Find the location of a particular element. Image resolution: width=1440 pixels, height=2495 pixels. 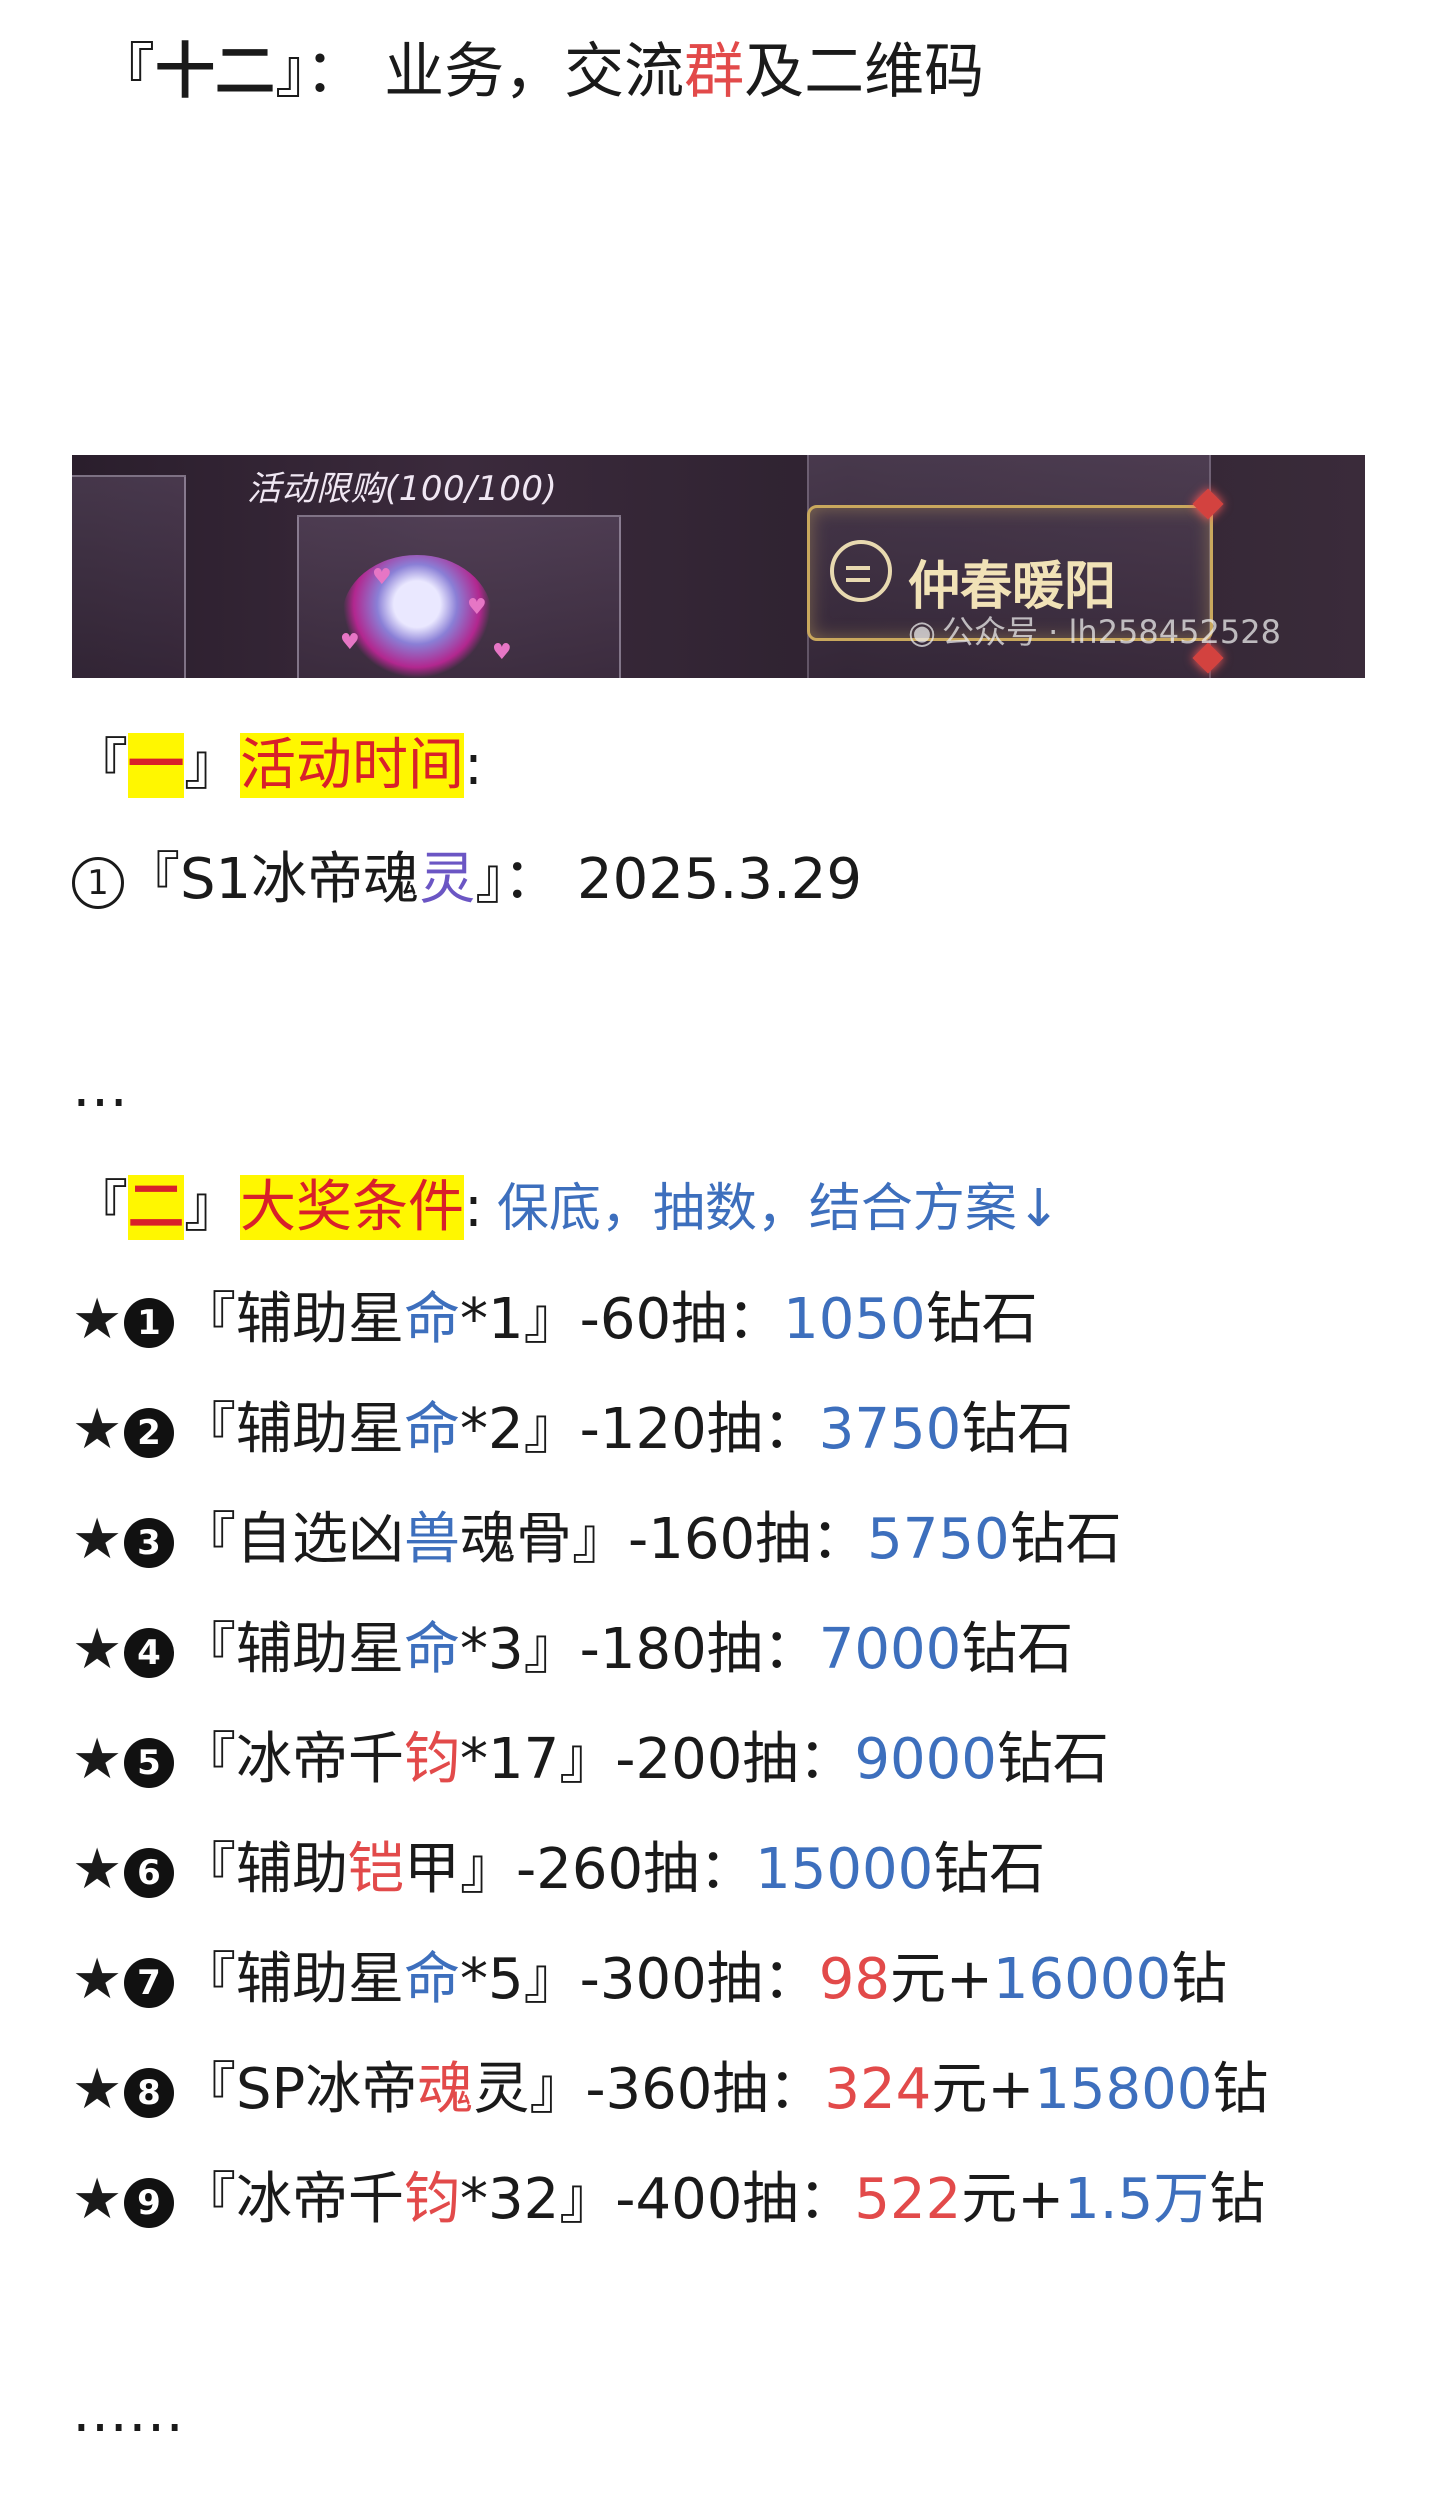

reward-value: 9000 is located at coordinates (925, 1759).